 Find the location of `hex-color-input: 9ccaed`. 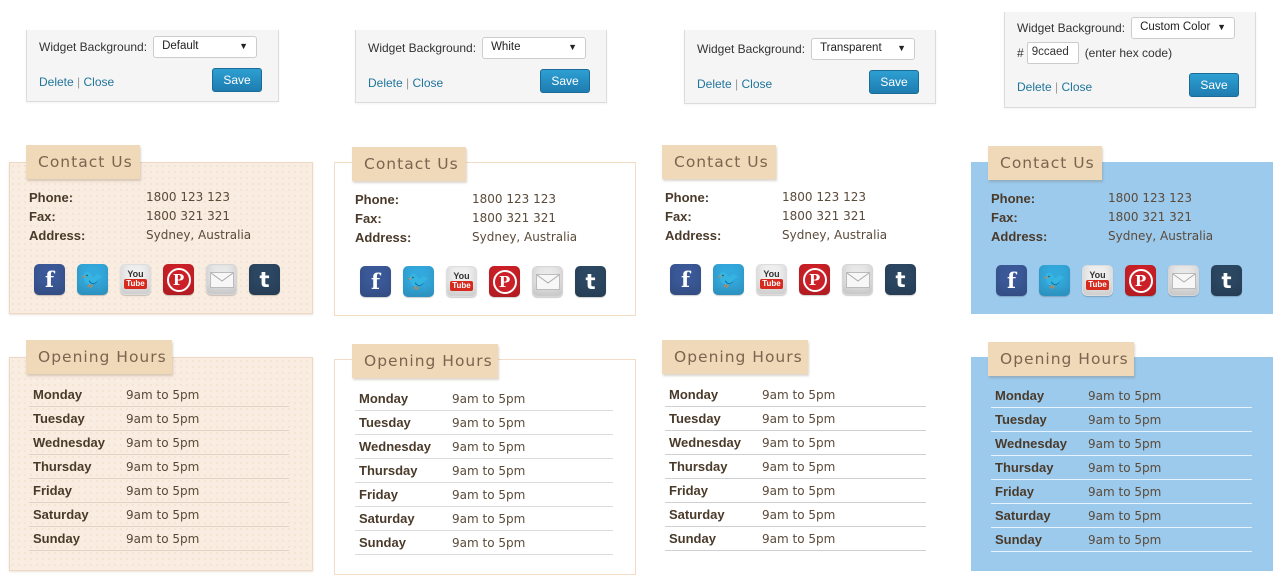

hex-color-input: 9ccaed is located at coordinates (1052, 53).